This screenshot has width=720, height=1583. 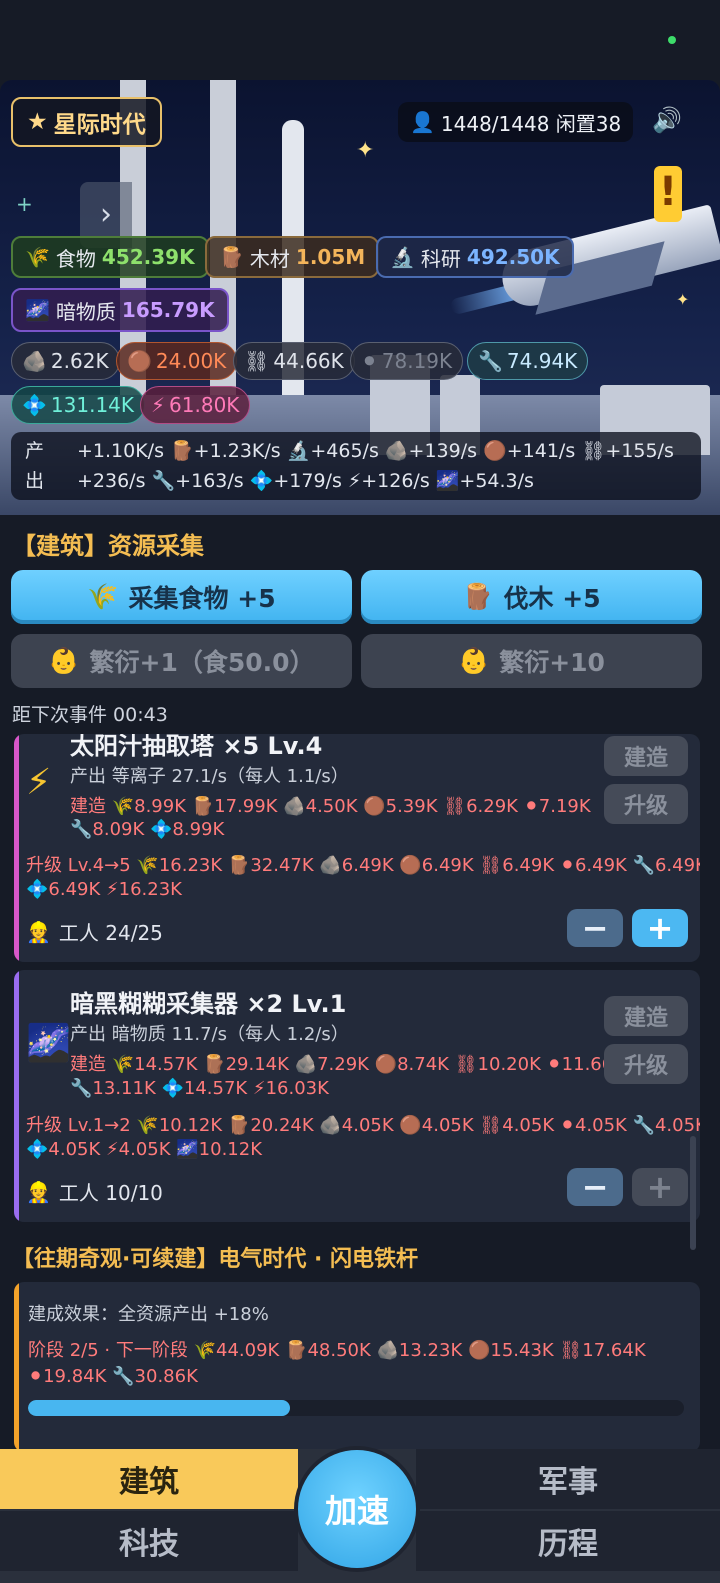 I want to click on chop-wood-button: 🪵 伐木 +5, so click(x=531, y=597).